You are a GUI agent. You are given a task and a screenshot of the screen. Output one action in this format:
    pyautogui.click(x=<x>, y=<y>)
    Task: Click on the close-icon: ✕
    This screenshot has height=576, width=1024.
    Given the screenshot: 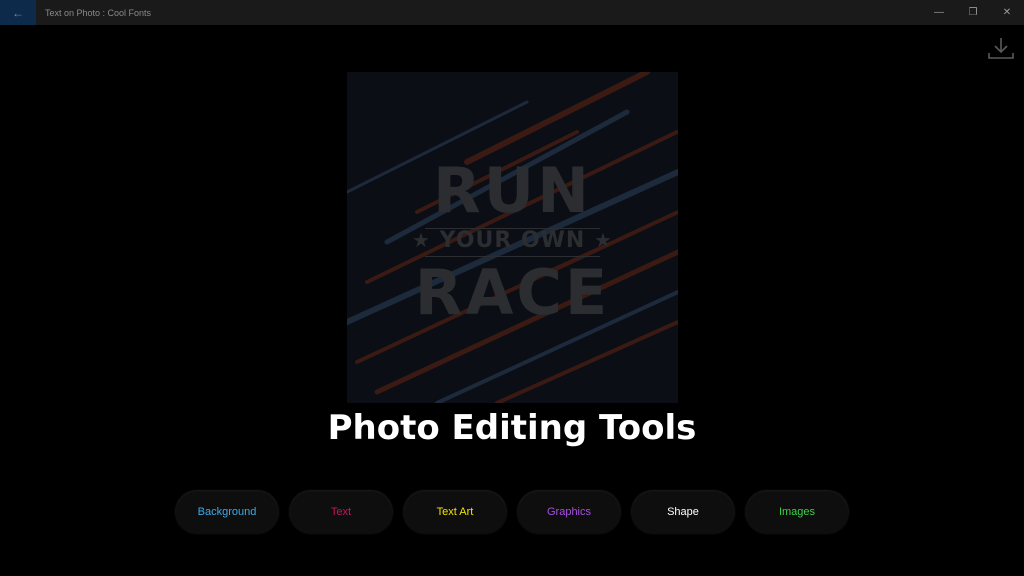 What is the action you would take?
    pyautogui.click(x=1007, y=12)
    